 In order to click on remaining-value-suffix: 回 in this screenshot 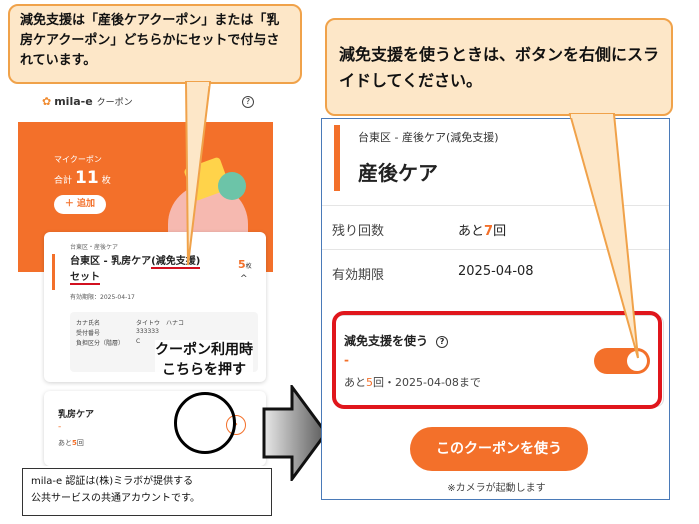, I will do `click(500, 231)`.